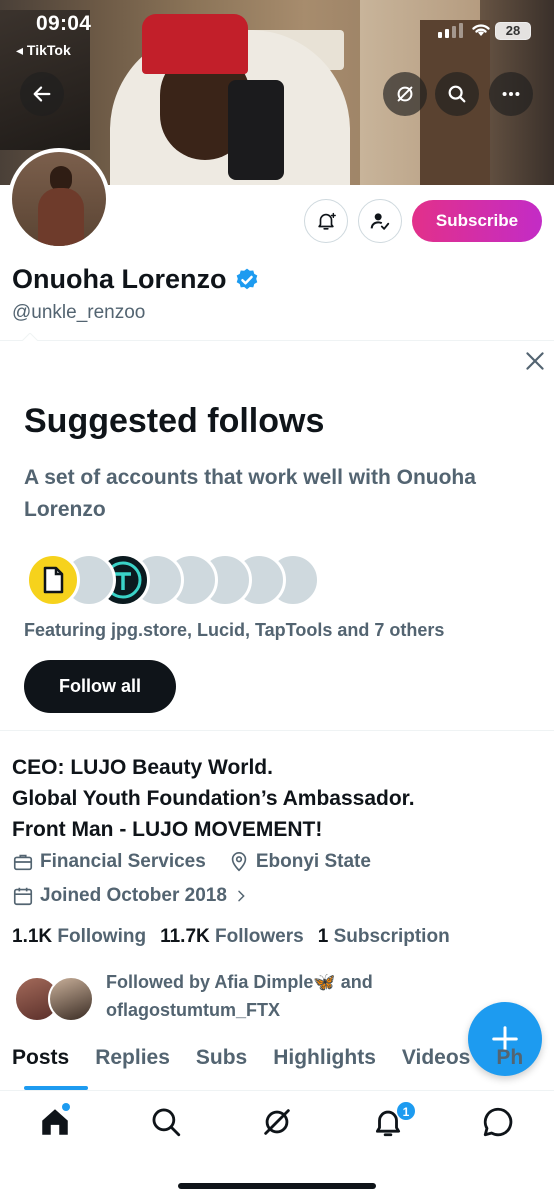 The image size is (554, 1200). I want to click on banner-phone, so click(256, 130).